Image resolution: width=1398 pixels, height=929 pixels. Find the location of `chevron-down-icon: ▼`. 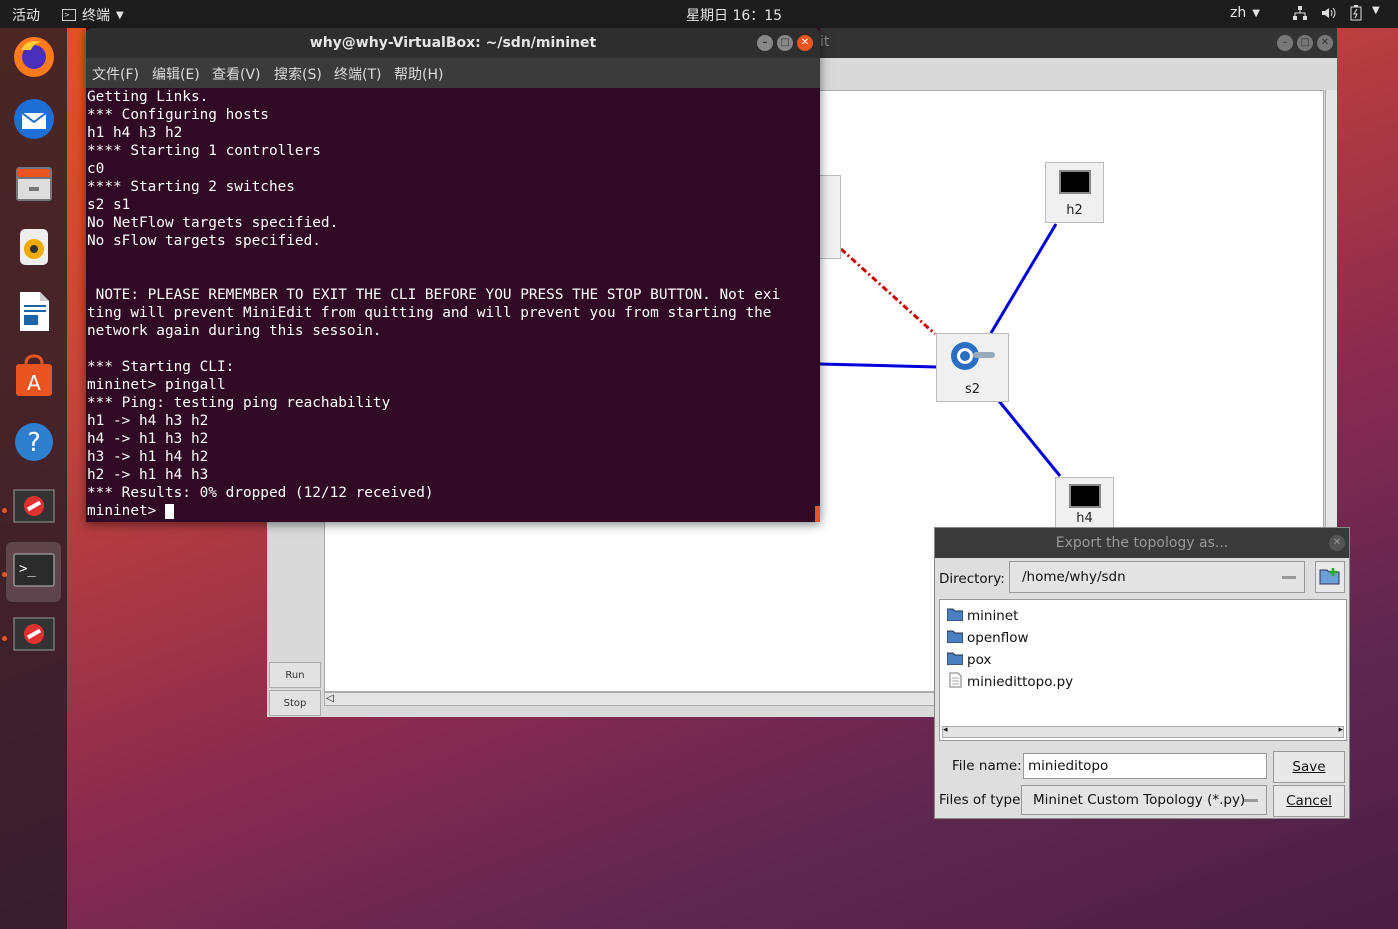

chevron-down-icon: ▼ is located at coordinates (1256, 13).